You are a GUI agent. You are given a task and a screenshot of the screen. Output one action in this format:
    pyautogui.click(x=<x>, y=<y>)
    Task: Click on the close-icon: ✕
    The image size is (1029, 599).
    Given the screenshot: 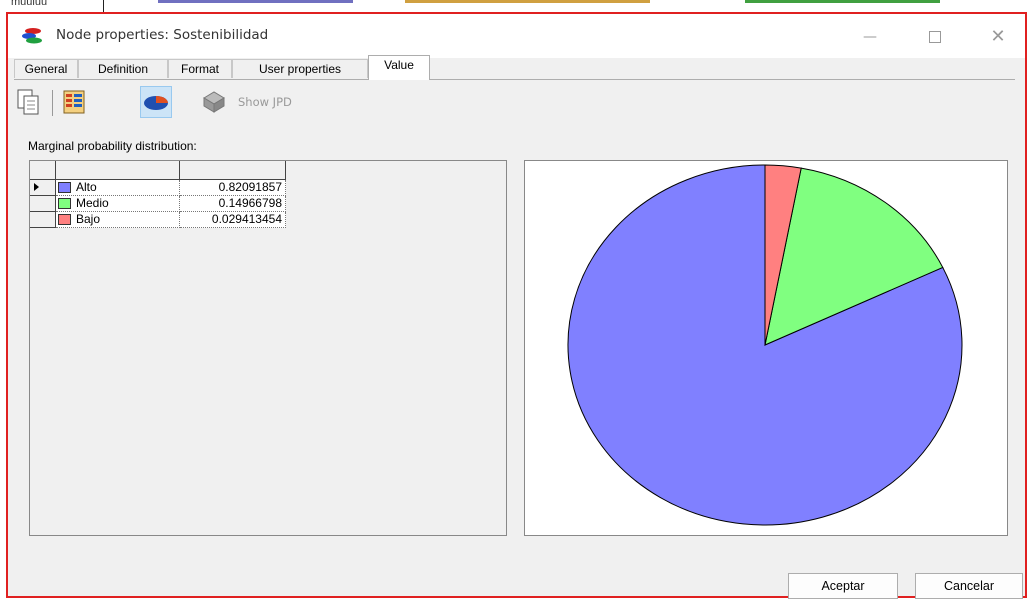 What is the action you would take?
    pyautogui.click(x=998, y=36)
    